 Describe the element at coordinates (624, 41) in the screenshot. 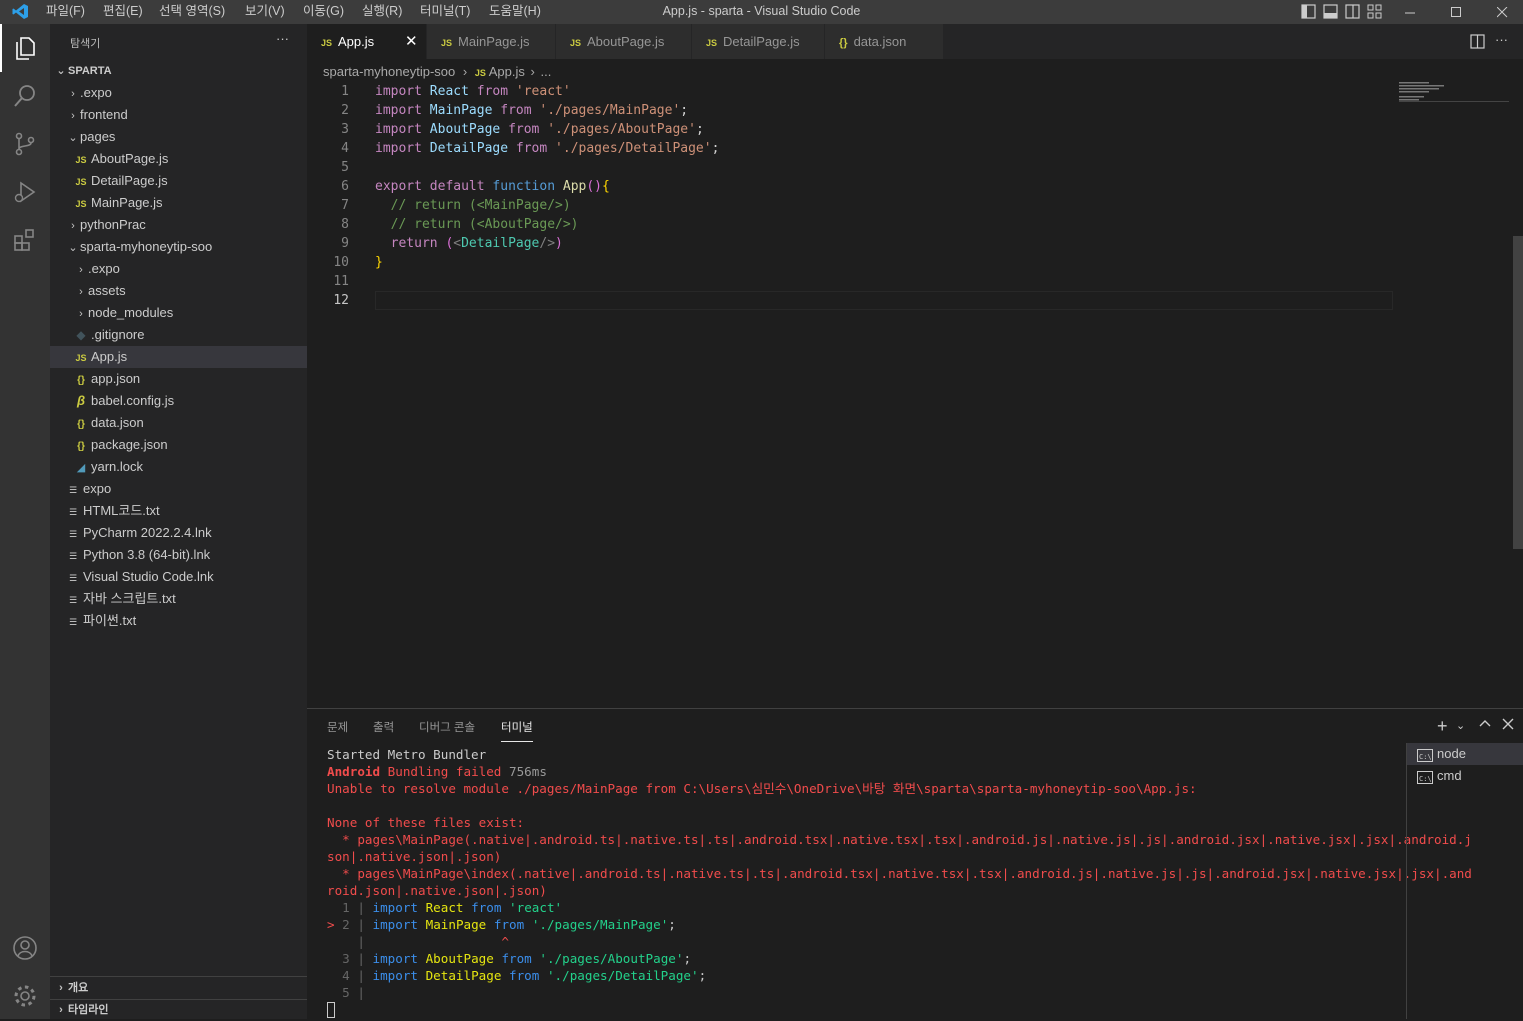

I see `tab-aboutpage: JS AboutPage.js` at that location.